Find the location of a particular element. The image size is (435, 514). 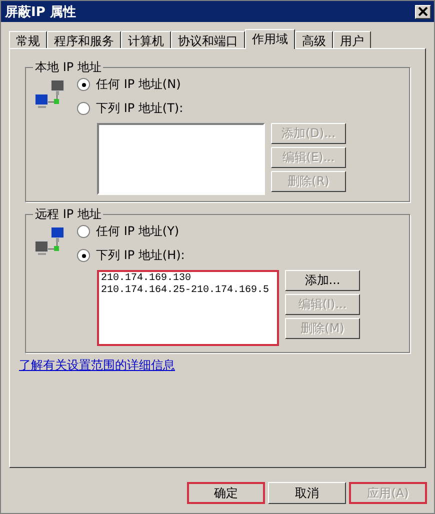

radio-option: 任何 IP 地址(Y) is located at coordinates (131, 231).